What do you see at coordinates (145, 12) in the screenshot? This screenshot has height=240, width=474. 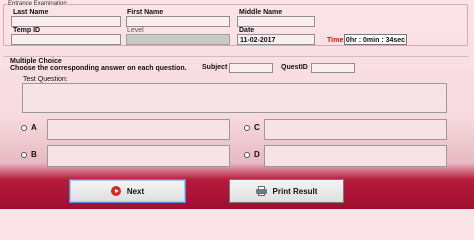 I see `first-name-label: First Name` at bounding box center [145, 12].